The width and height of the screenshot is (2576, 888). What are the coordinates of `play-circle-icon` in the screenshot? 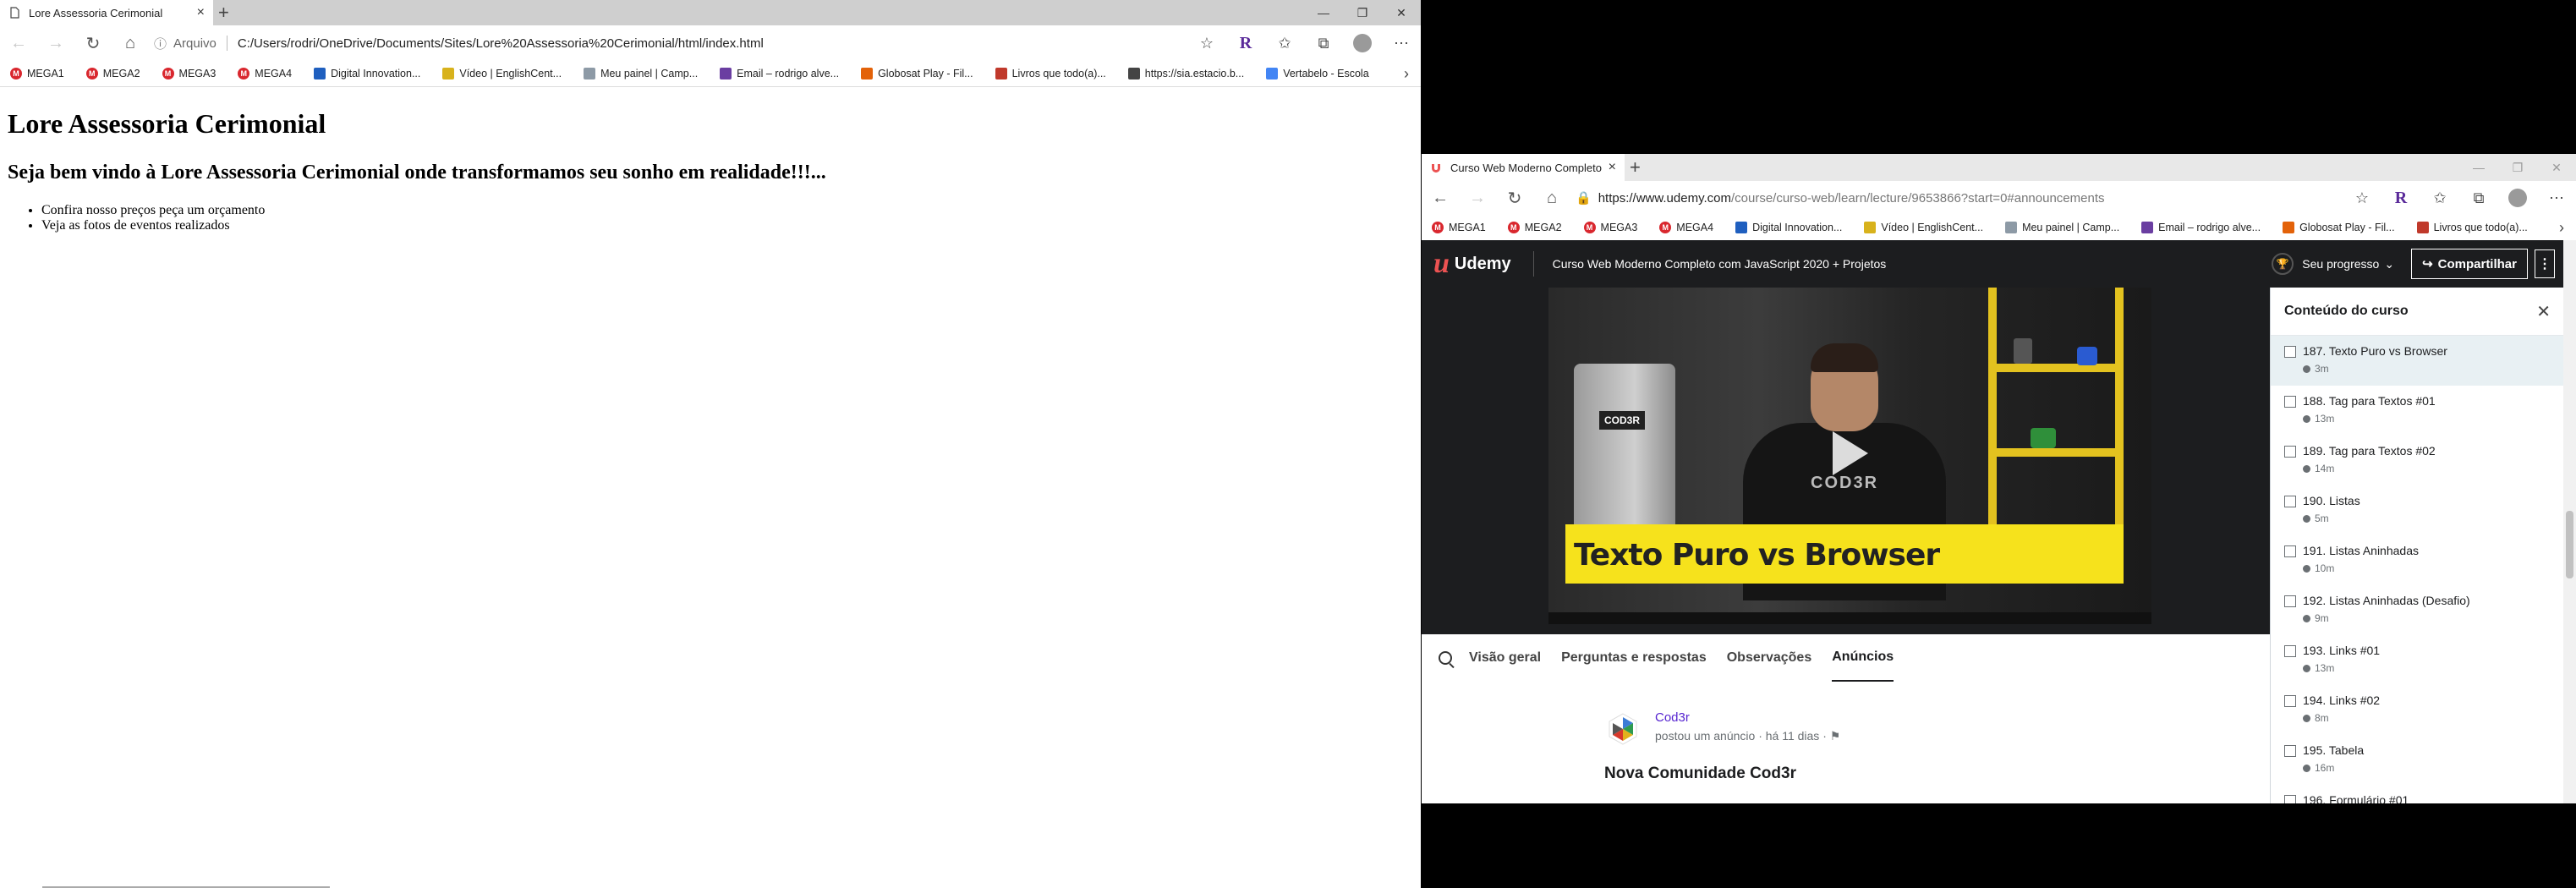 It's located at (2306, 618).